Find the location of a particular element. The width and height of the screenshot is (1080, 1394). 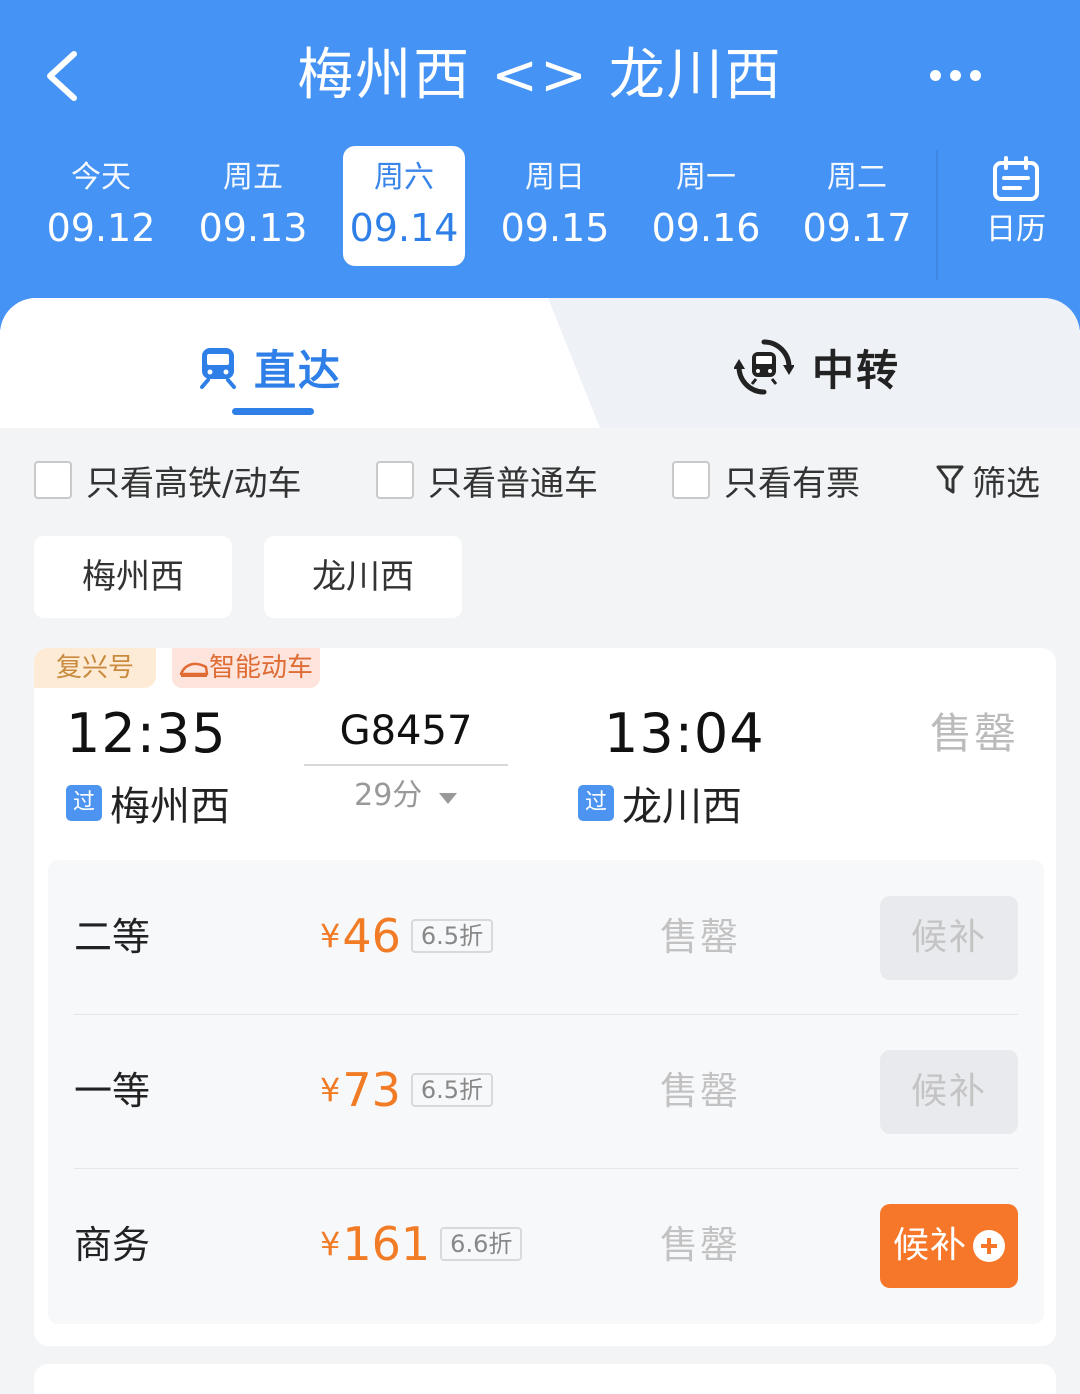

tag-smart-label: 智能动车 is located at coordinates (260, 668).